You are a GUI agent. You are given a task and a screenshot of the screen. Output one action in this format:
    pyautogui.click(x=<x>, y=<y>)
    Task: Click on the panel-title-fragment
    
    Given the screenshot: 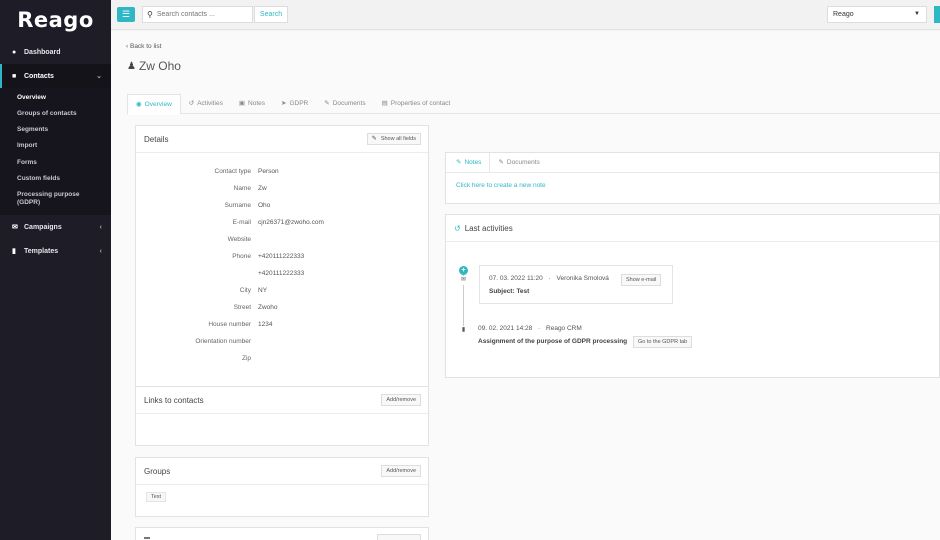 What is the action you would take?
    pyautogui.click(x=147, y=538)
    